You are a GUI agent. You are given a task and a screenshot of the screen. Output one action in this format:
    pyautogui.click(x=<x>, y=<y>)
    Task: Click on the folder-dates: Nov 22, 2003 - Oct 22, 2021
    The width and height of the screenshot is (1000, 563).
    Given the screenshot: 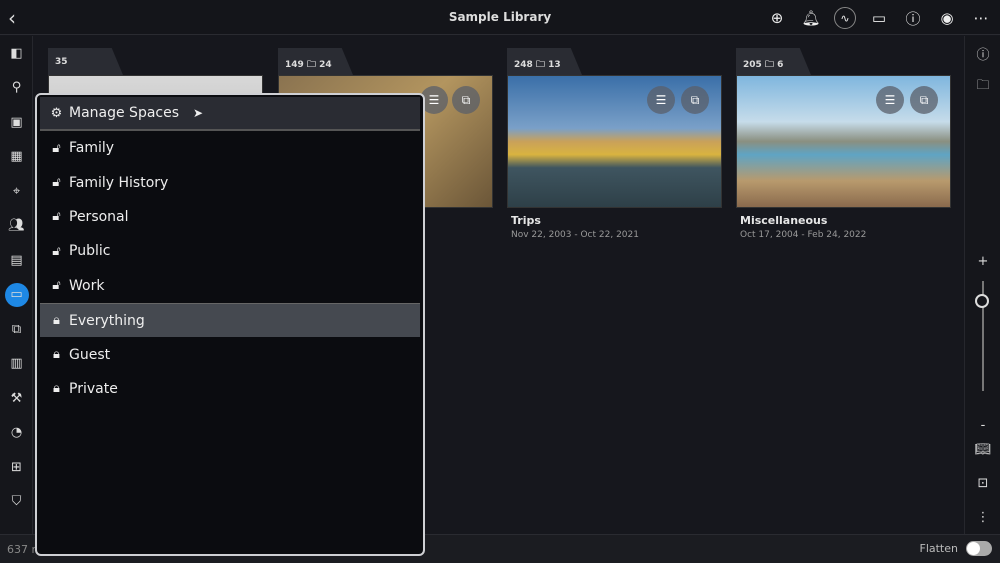 What is the action you would take?
    pyautogui.click(x=575, y=235)
    